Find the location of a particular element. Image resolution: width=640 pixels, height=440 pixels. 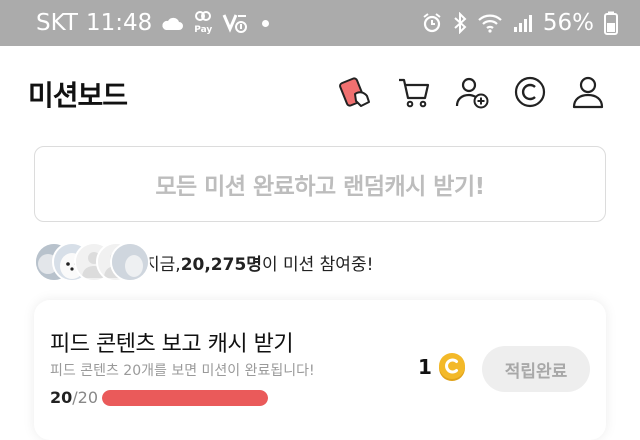

pay-label: Pay is located at coordinates (203, 30).